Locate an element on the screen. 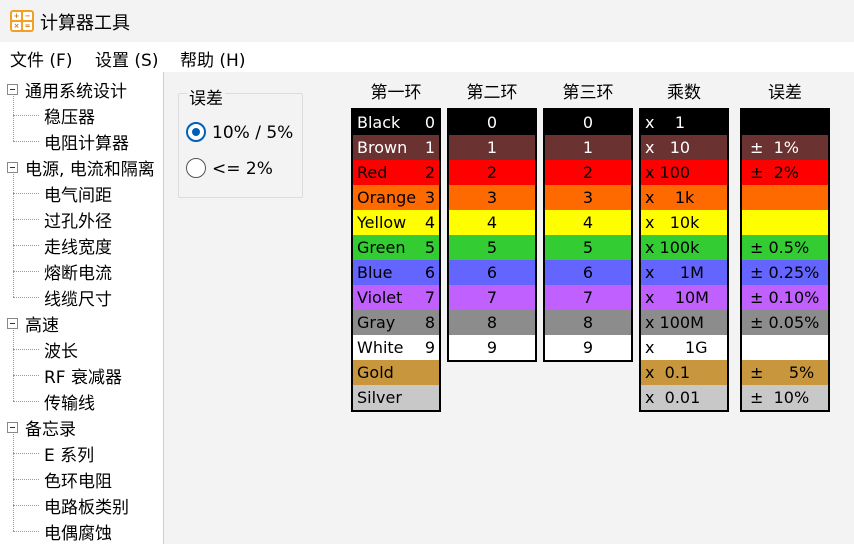 The image size is (854, 544). tolerance-value: ± 1% is located at coordinates (774, 147).